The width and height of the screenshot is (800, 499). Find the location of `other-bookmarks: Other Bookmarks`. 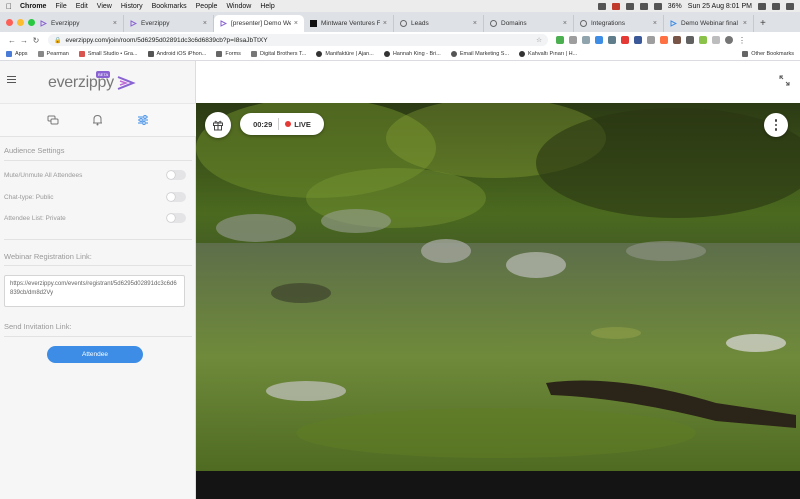

other-bookmarks: Other Bookmarks is located at coordinates (768, 54).